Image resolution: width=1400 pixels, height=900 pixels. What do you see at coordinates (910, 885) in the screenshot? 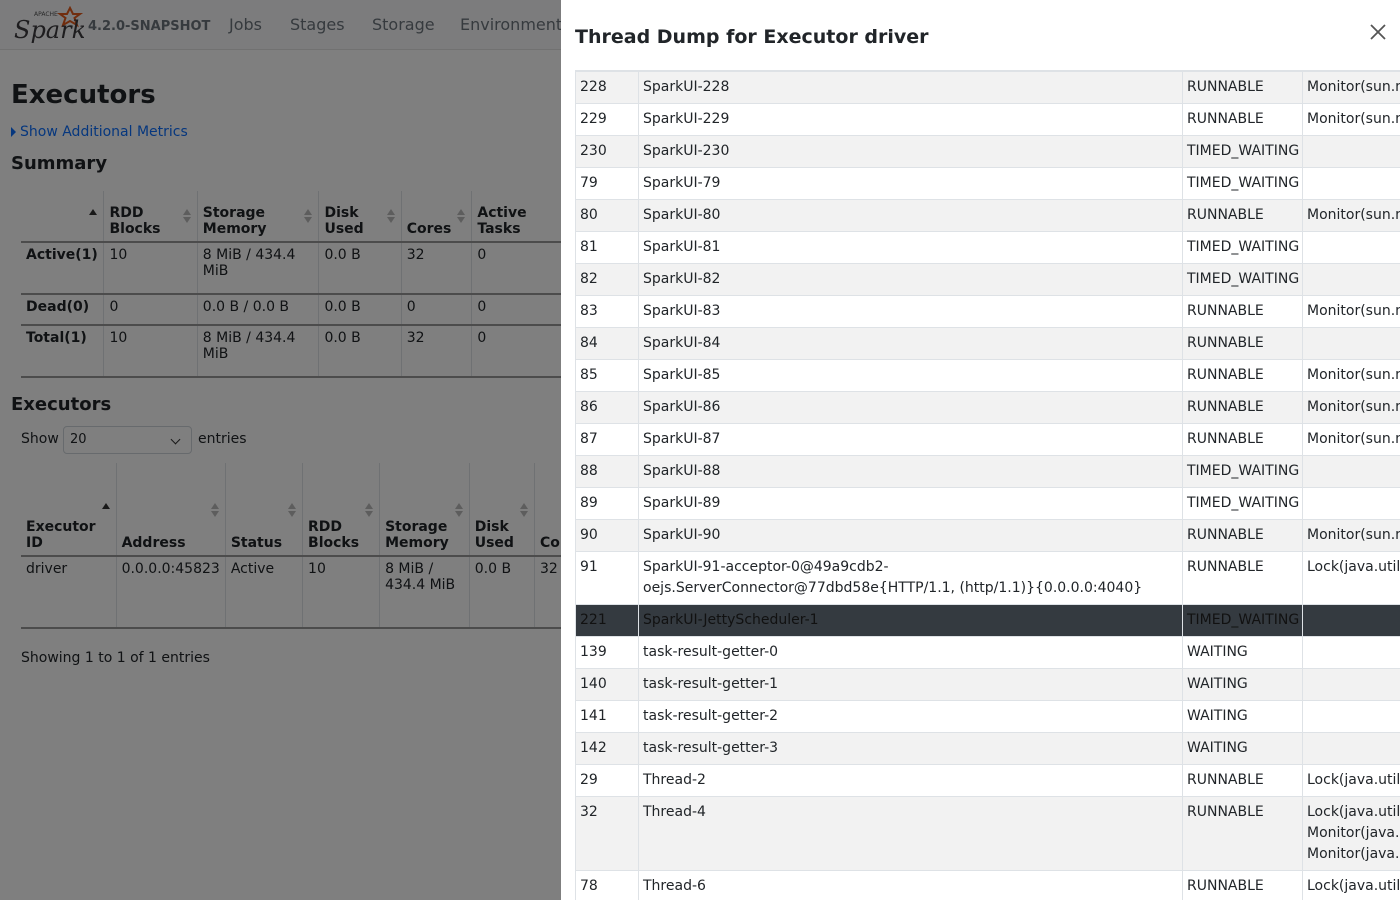
I see `thread-name-cell: Thread-6` at bounding box center [910, 885].